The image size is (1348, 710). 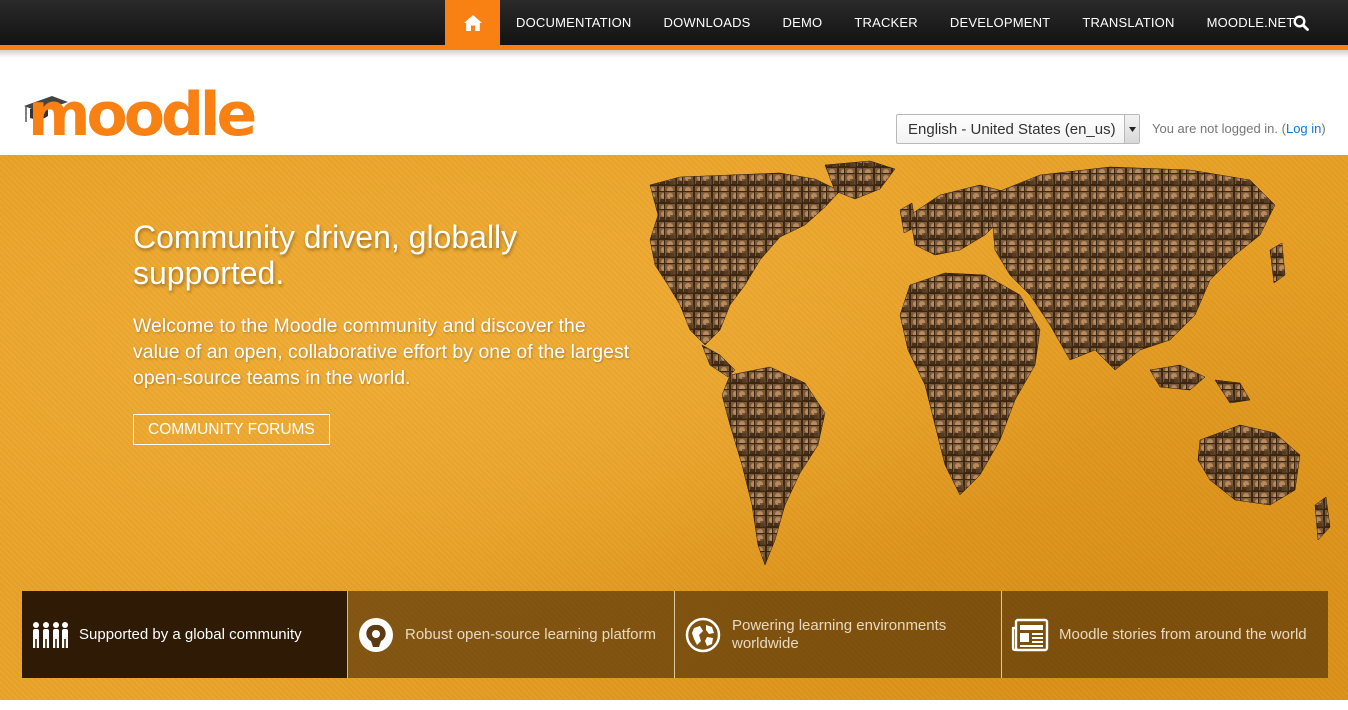 What do you see at coordinates (50, 635) in the screenshot?
I see `people-icon` at bounding box center [50, 635].